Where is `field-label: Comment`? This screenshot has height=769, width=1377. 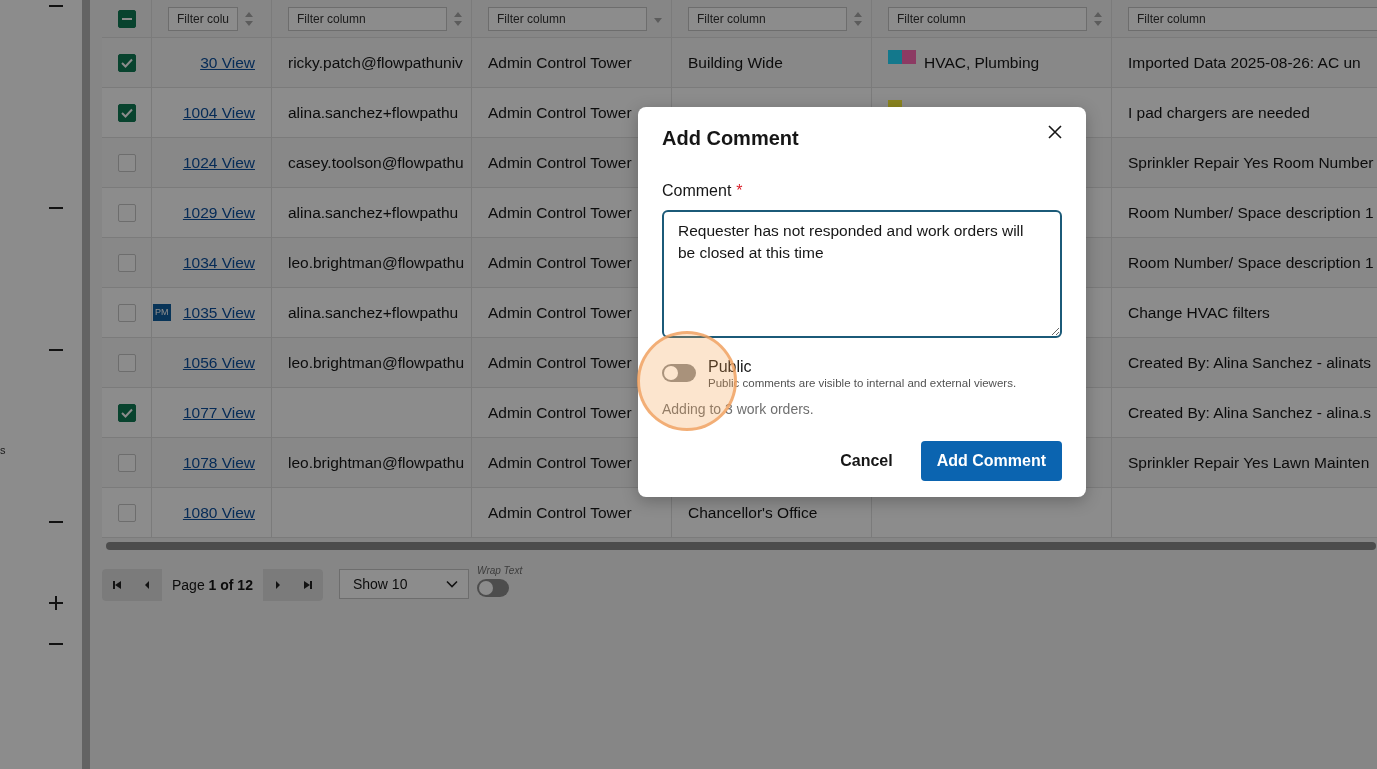 field-label: Comment is located at coordinates (697, 191).